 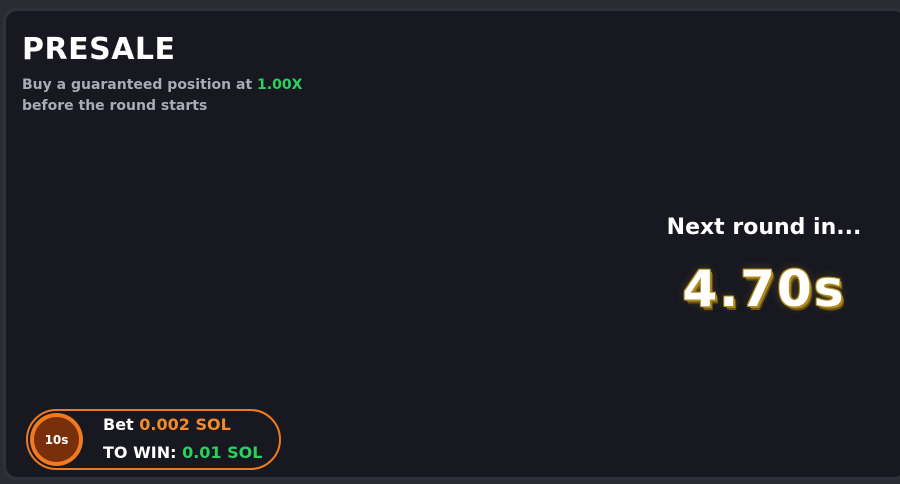 I want to click on win-line: TO WIN: 0.01 SOL, so click(x=182, y=452).